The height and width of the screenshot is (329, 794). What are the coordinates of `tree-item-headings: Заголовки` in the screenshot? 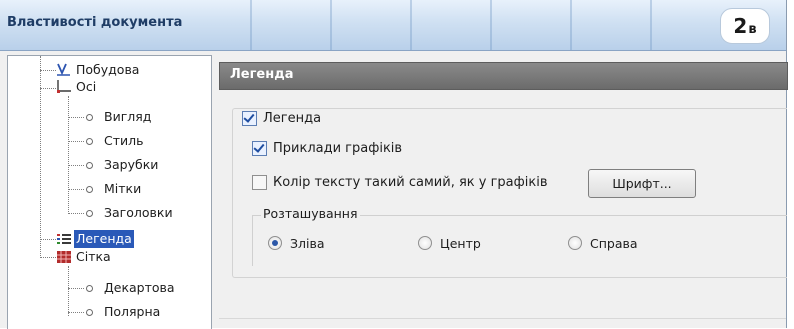 It's located at (138, 213).